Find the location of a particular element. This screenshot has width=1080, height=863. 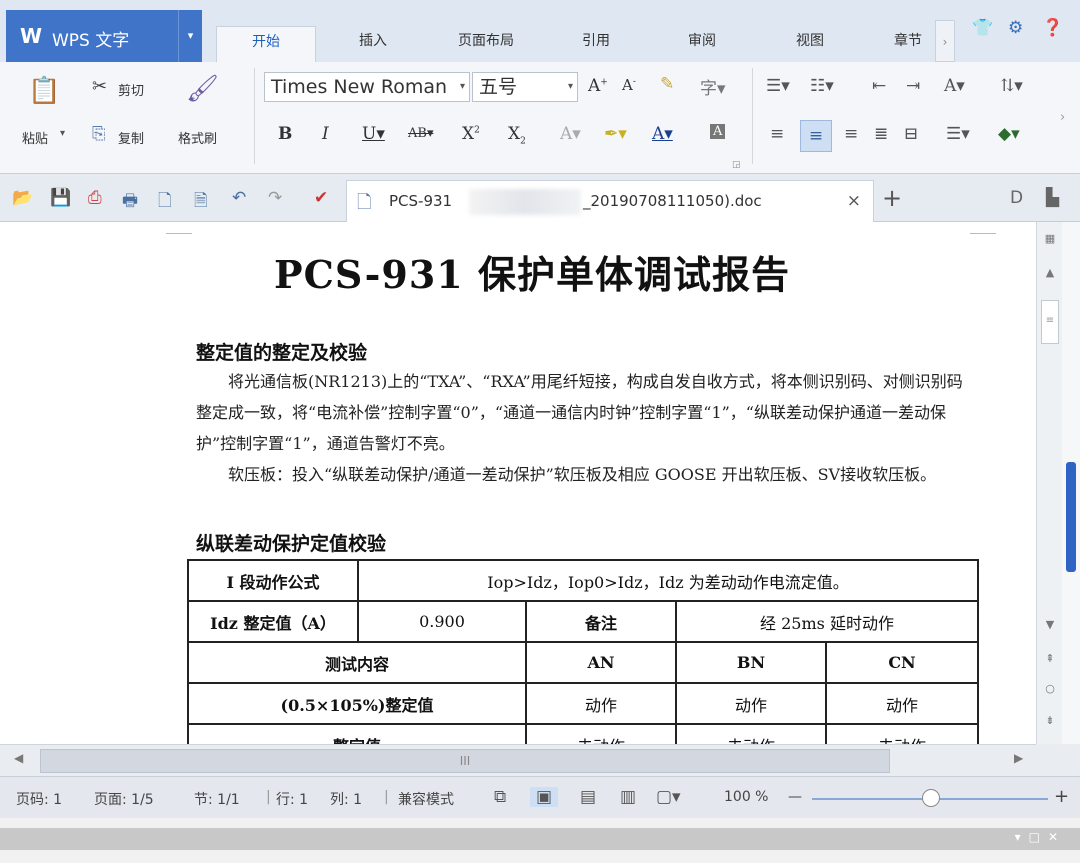

horizontal-scroll-thumb: III is located at coordinates (465, 761).